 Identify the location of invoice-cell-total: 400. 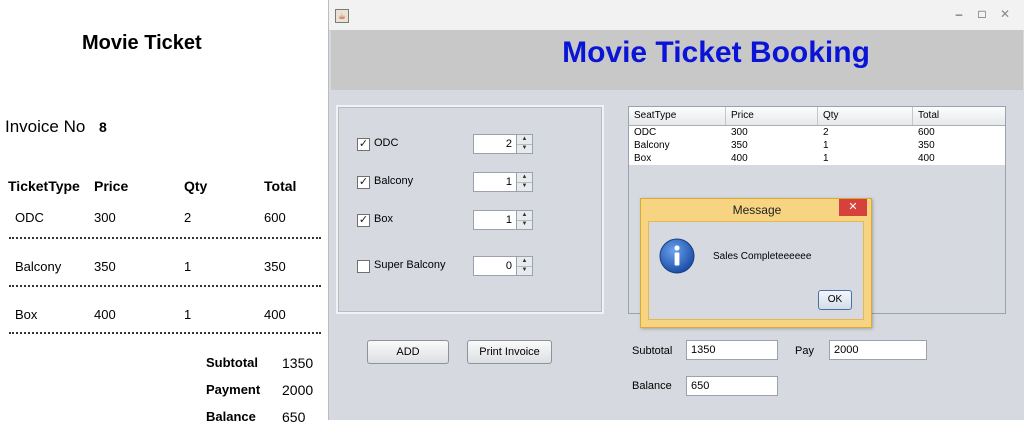
(275, 314).